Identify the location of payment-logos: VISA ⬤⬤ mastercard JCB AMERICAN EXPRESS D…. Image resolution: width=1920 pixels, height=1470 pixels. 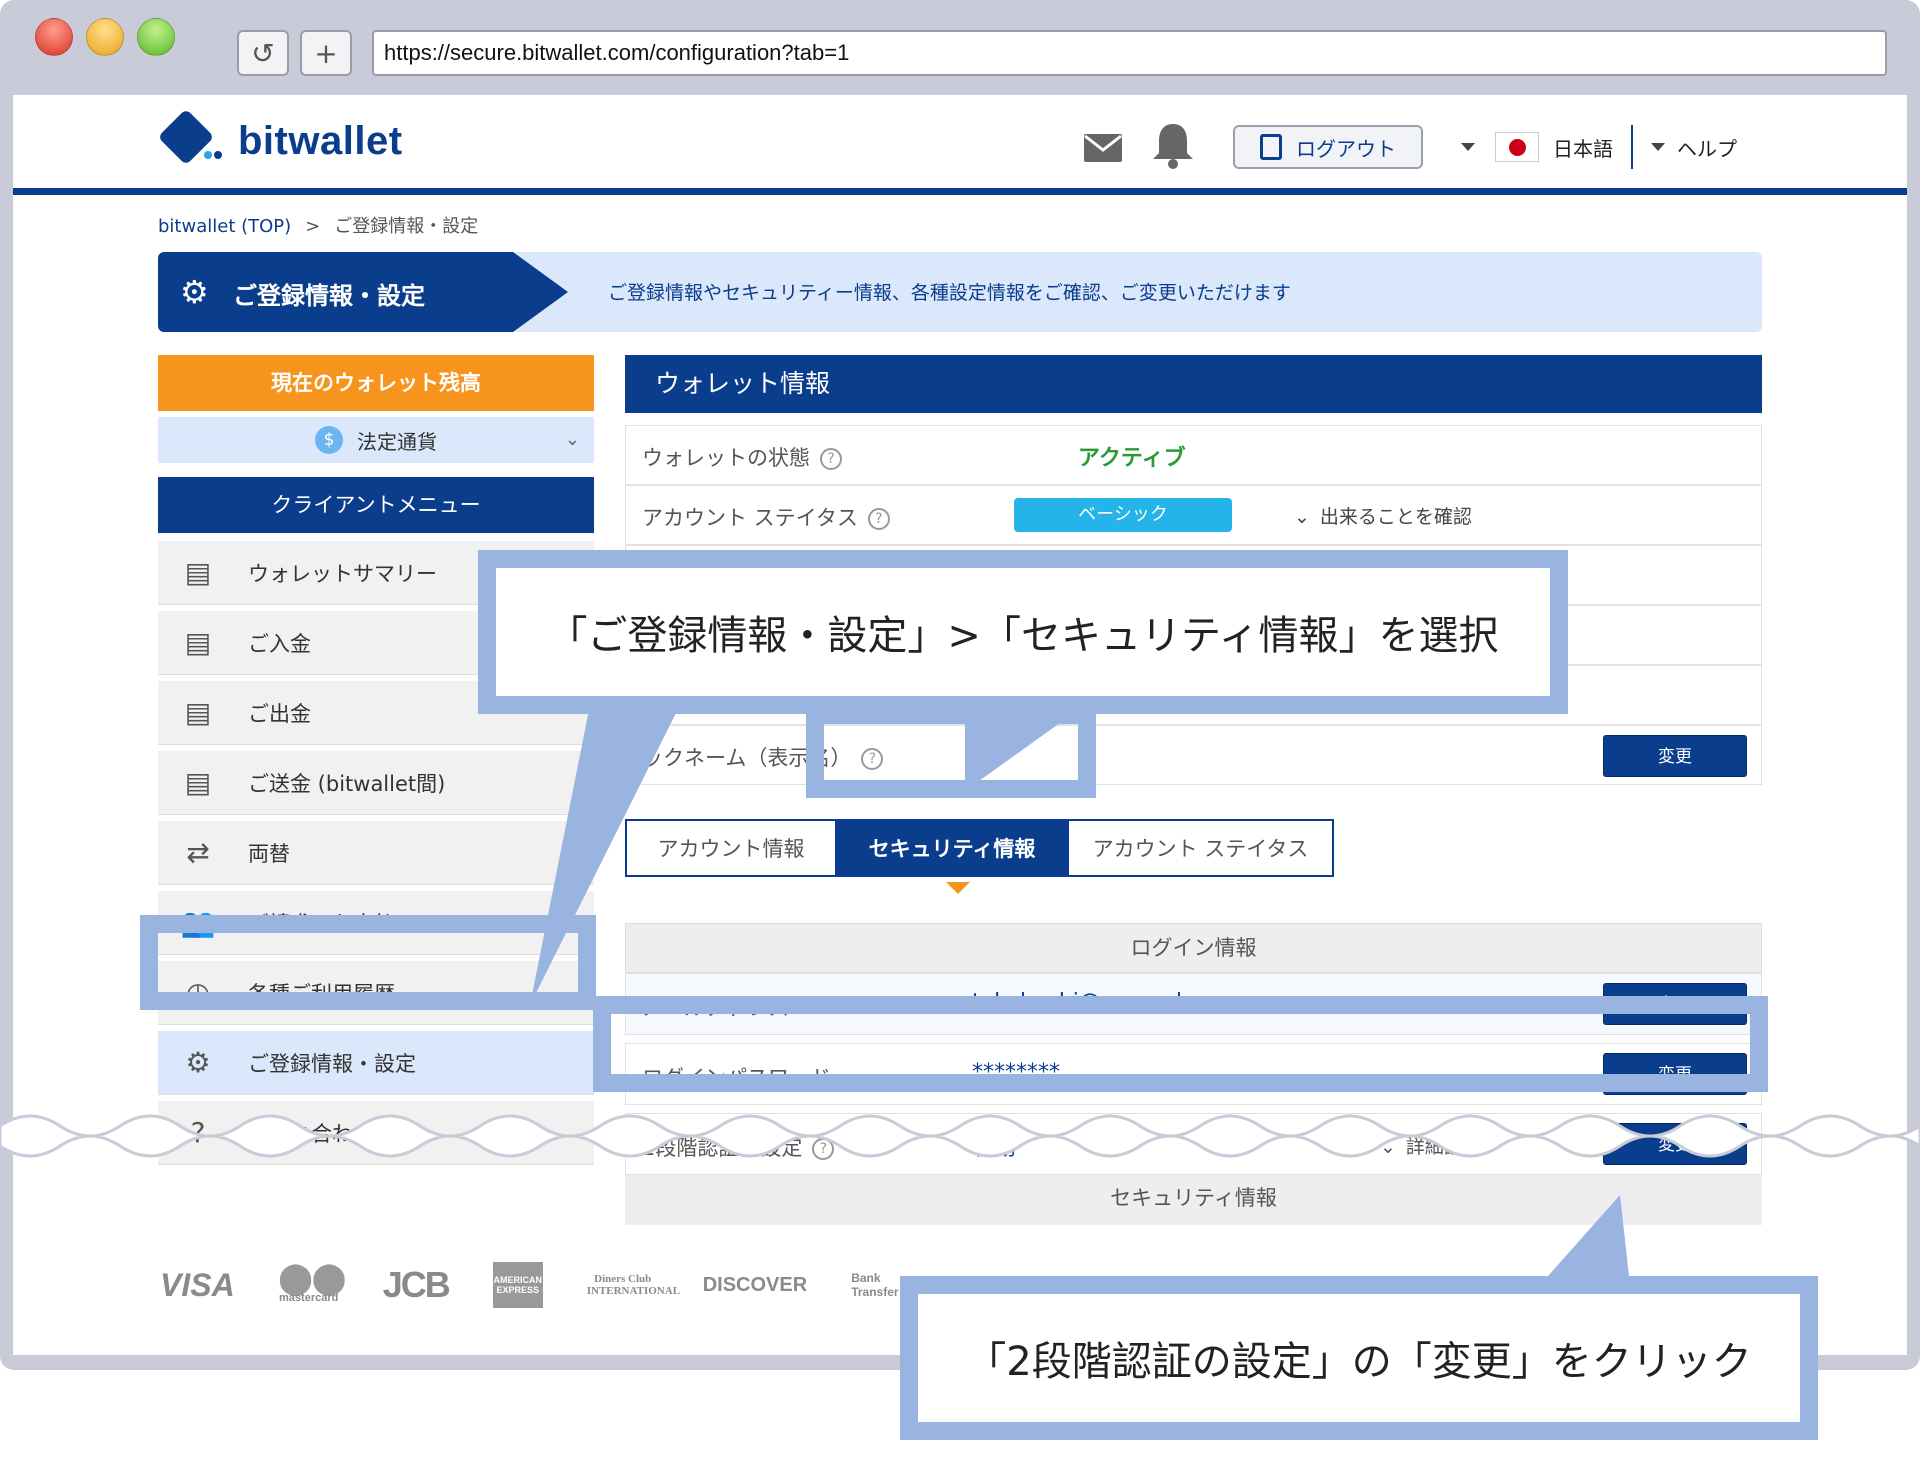
(557, 1285).